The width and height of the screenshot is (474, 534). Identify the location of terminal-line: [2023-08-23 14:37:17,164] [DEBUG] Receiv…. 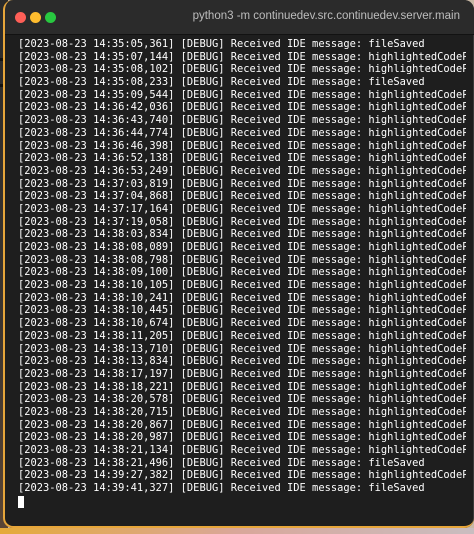
(242, 209).